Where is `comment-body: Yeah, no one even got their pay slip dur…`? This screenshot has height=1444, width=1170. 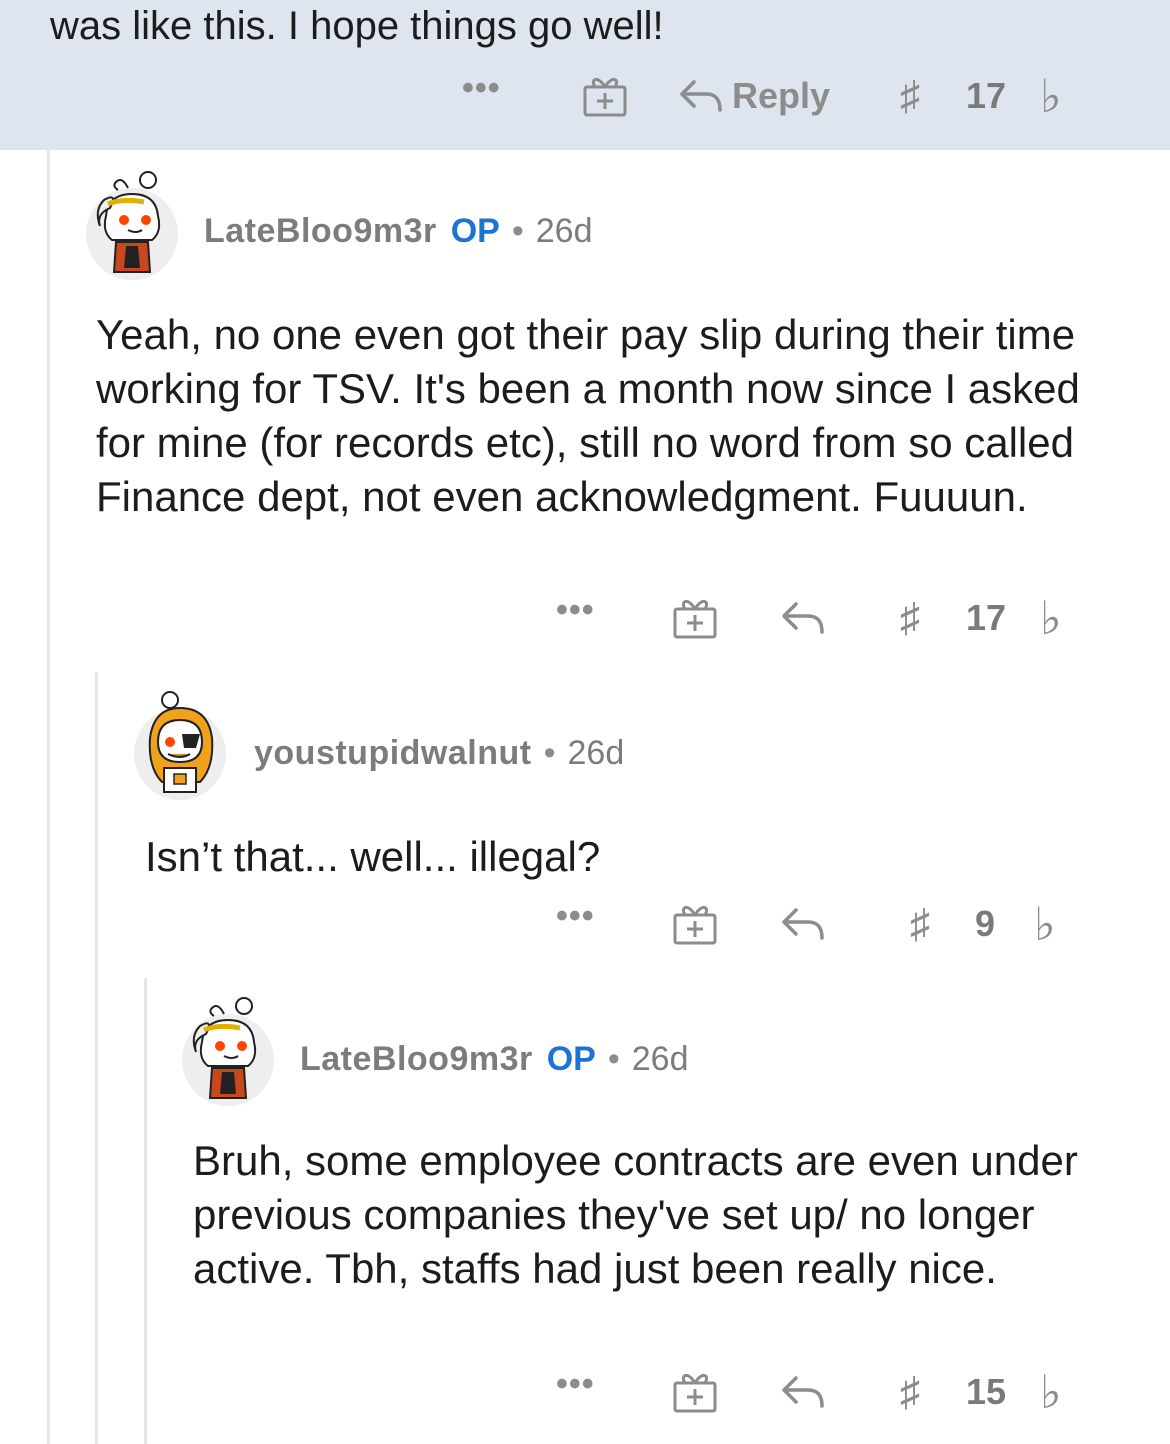
comment-body: Yeah, no one even got their pay slip dur… is located at coordinates (588, 415).